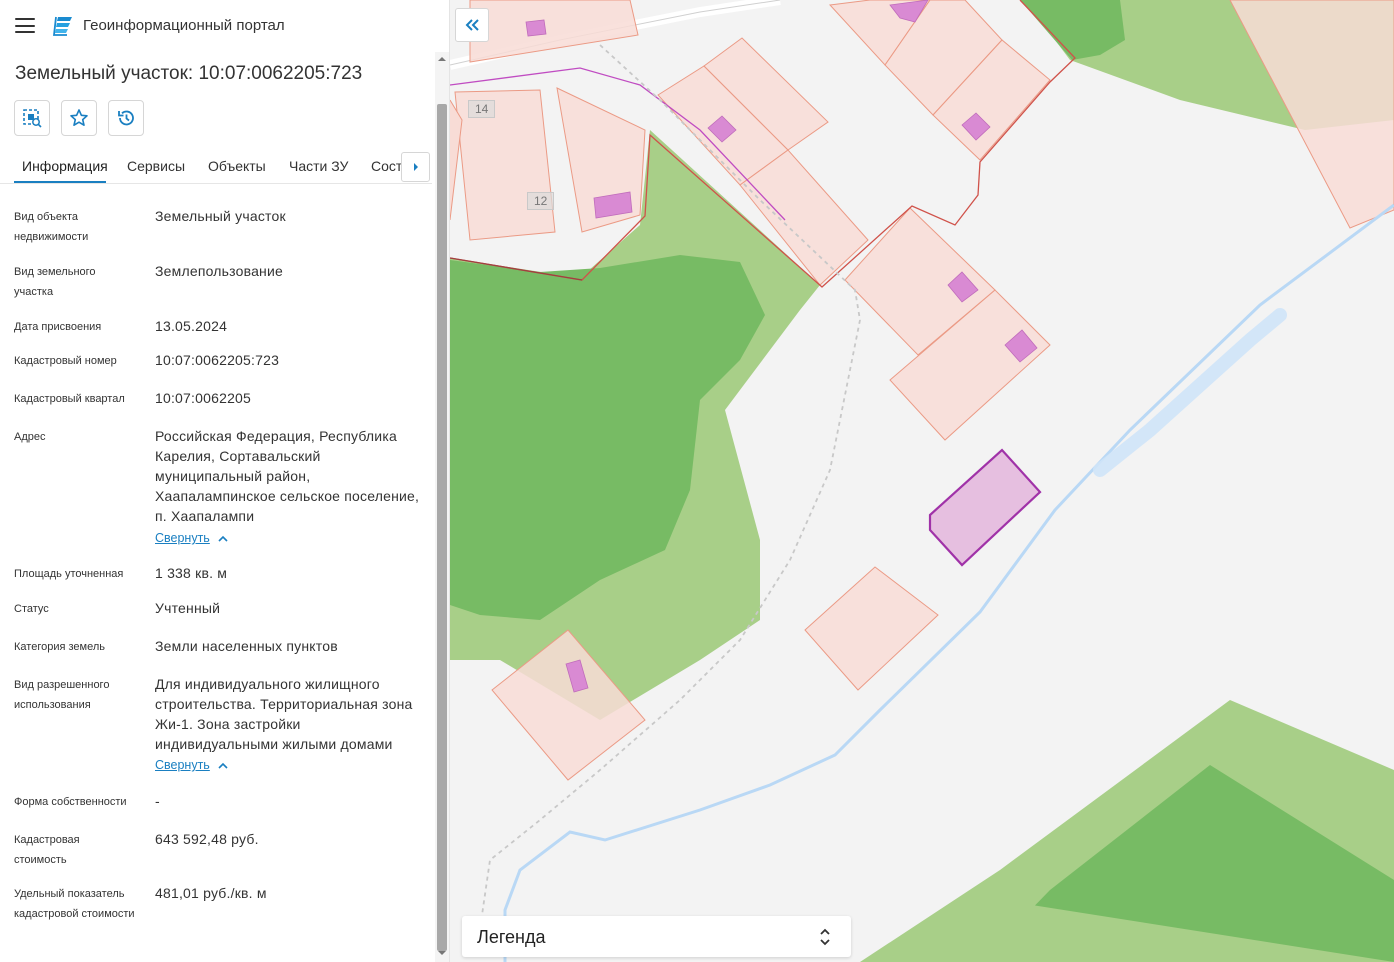 The height and width of the screenshot is (962, 1394). What do you see at coordinates (60, 182) in the screenshot?
I see `active-tab-indicator` at bounding box center [60, 182].